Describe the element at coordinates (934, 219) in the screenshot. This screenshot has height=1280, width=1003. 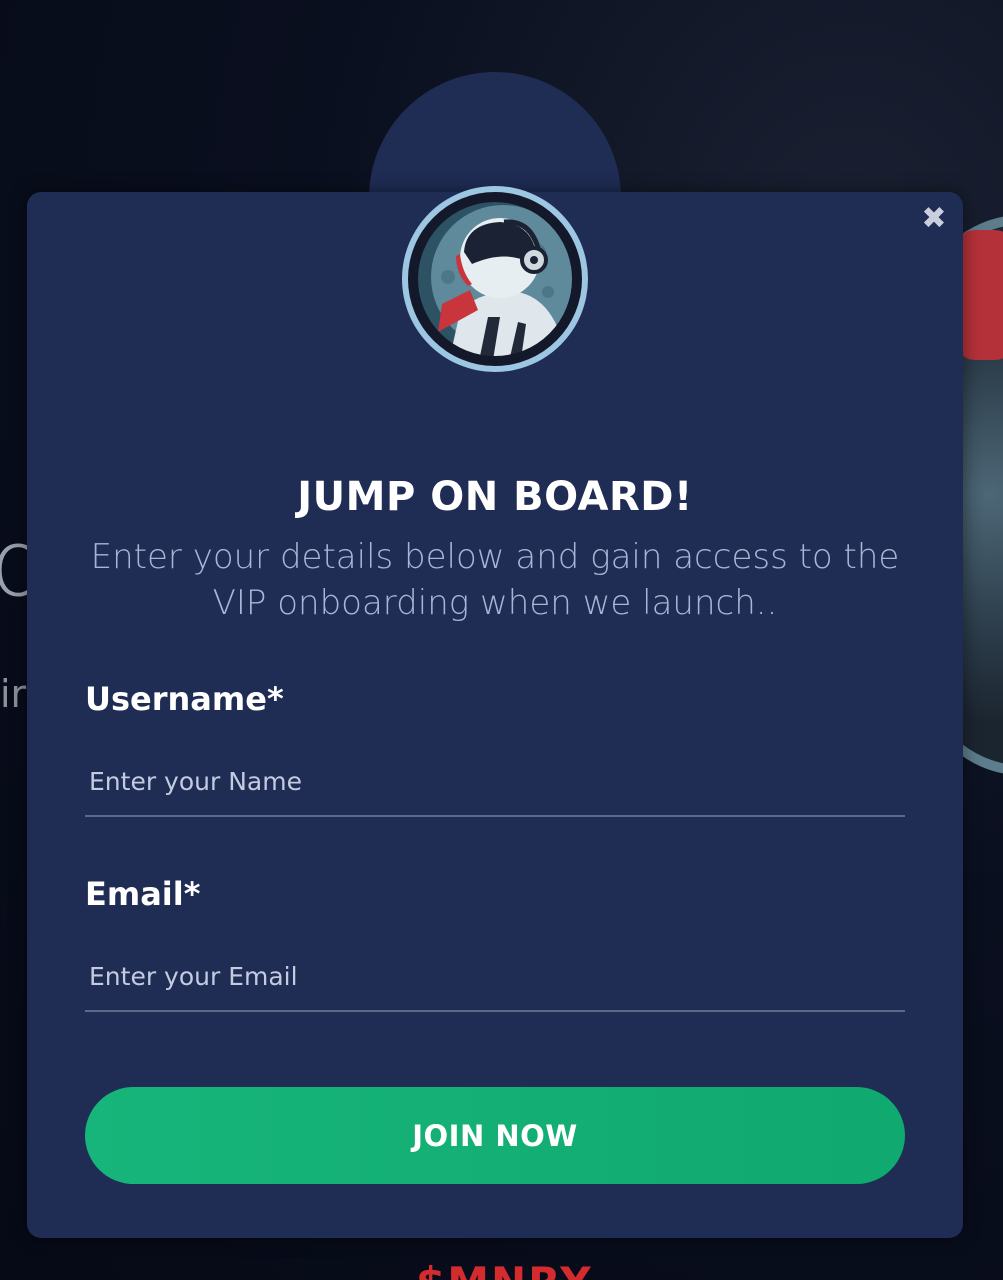
I see `close-button: ✖` at that location.